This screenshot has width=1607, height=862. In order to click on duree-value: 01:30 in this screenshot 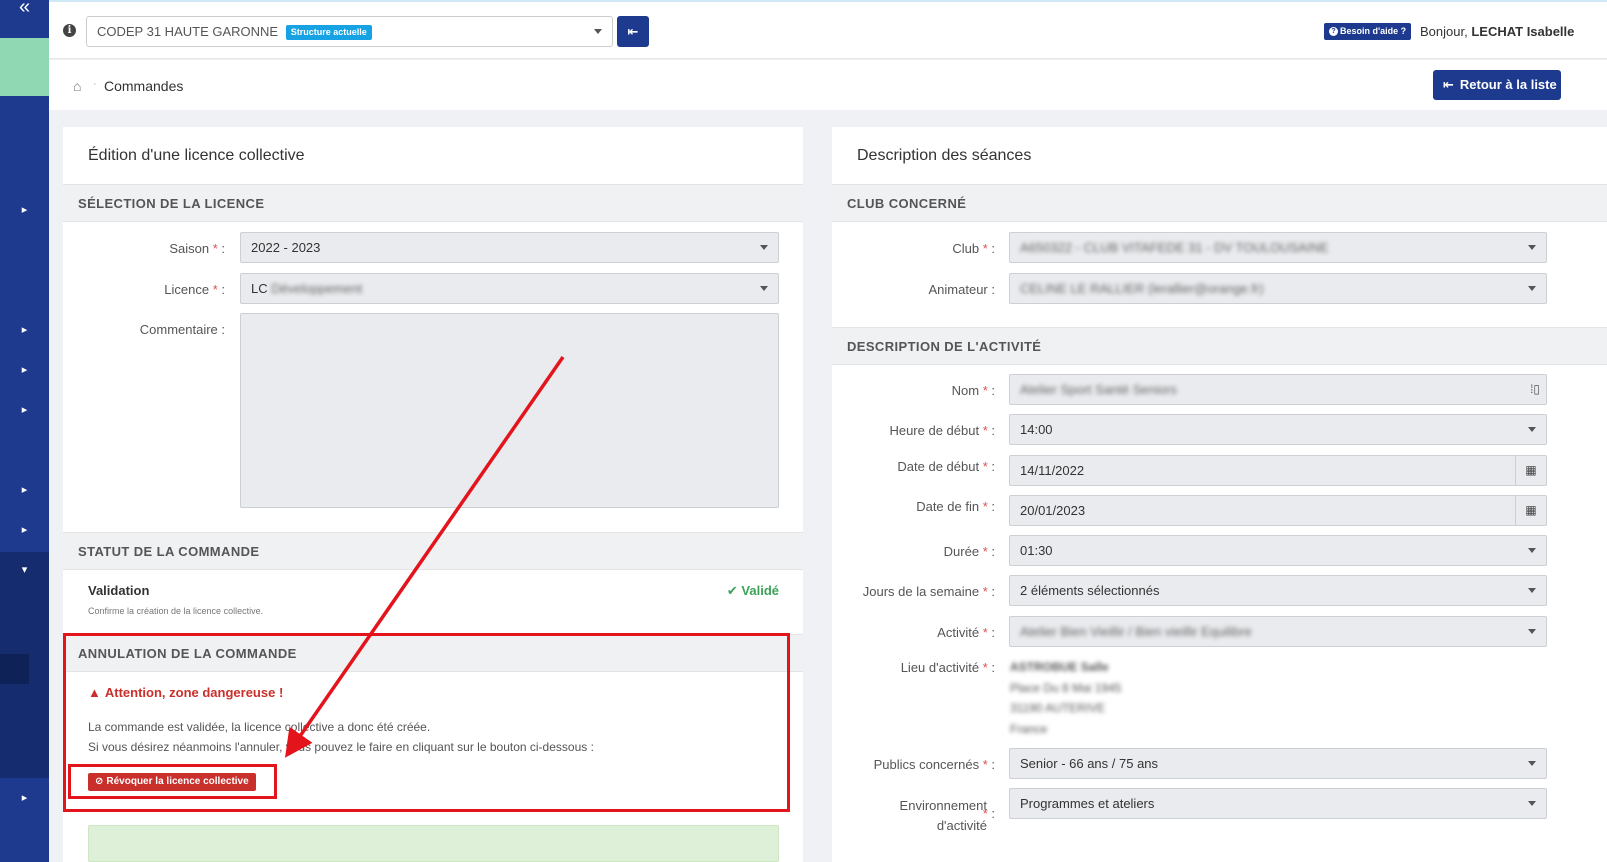, I will do `click(1036, 550)`.